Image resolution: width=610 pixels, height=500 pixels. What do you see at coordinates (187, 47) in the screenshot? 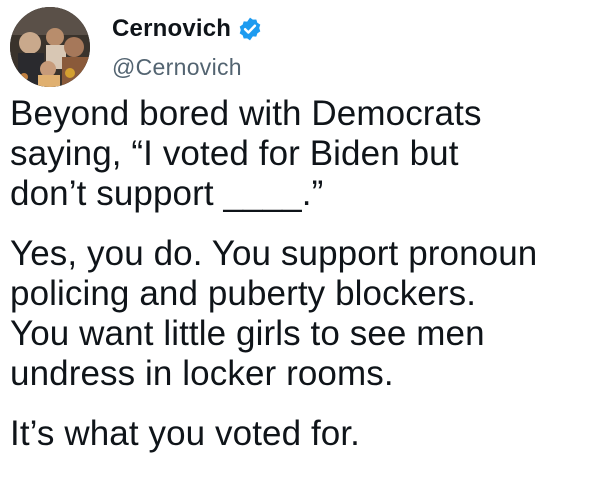
I see `author-names: Cernovich @Cernovich` at bounding box center [187, 47].